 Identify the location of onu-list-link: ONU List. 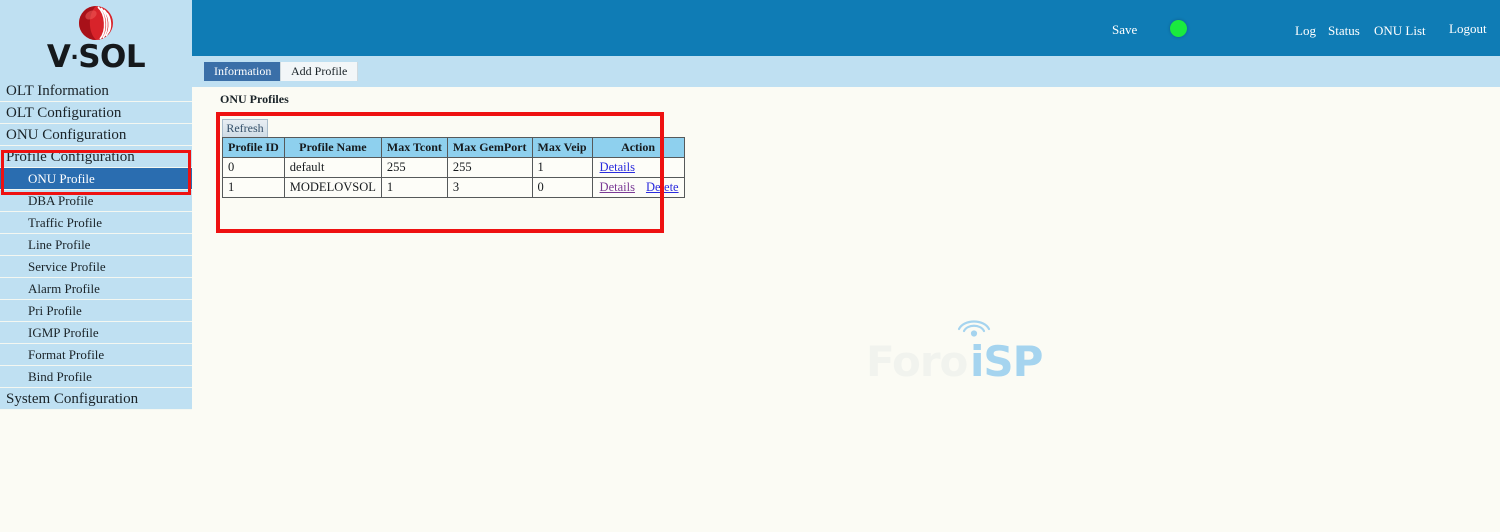
(1400, 31).